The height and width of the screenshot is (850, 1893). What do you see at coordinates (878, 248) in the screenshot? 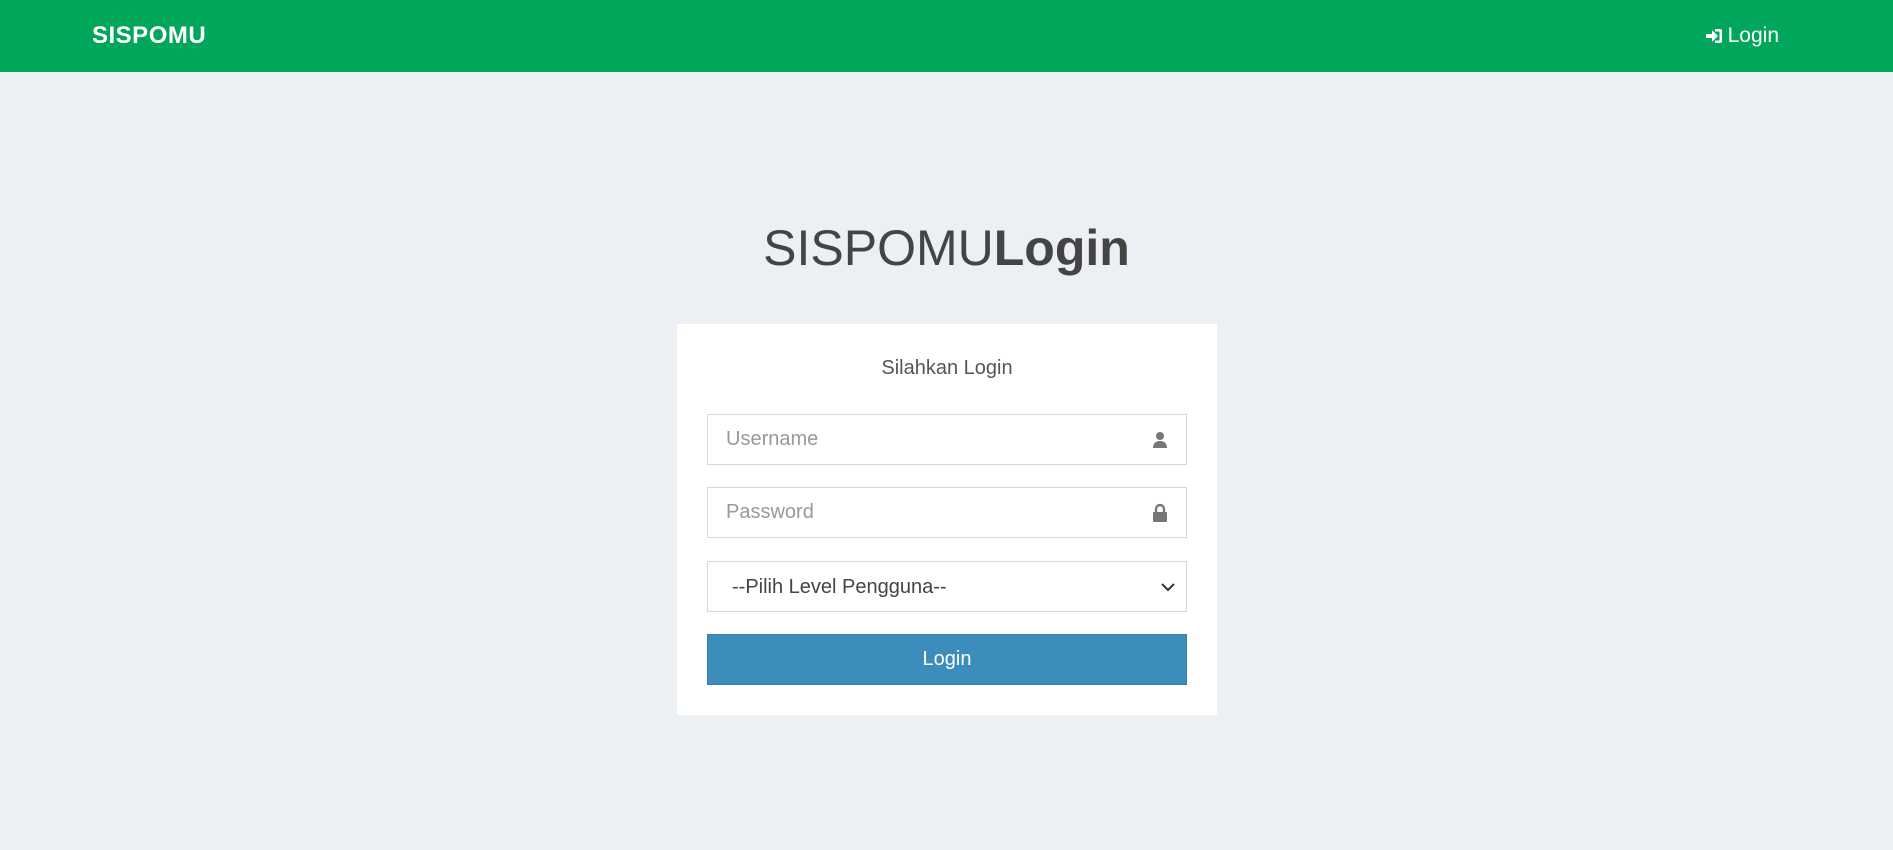
I see `page-title-light: SISPOMU` at bounding box center [878, 248].